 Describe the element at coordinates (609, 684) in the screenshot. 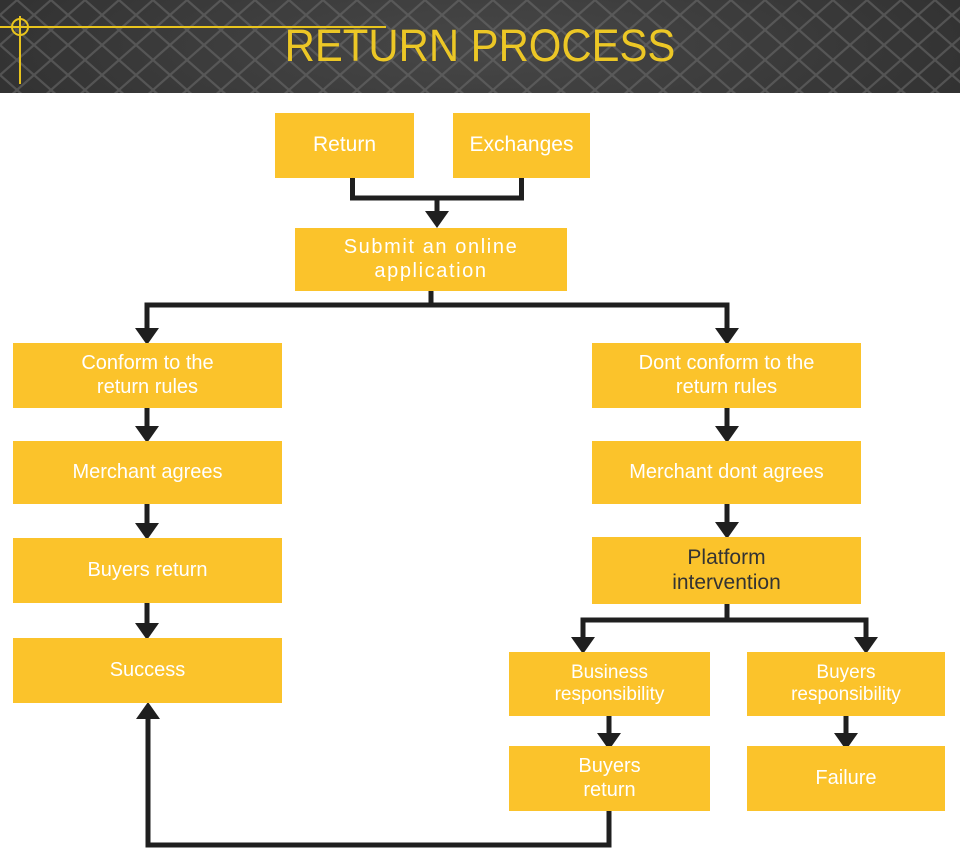

I see `node-business-responsibility: Business responsibility` at that location.